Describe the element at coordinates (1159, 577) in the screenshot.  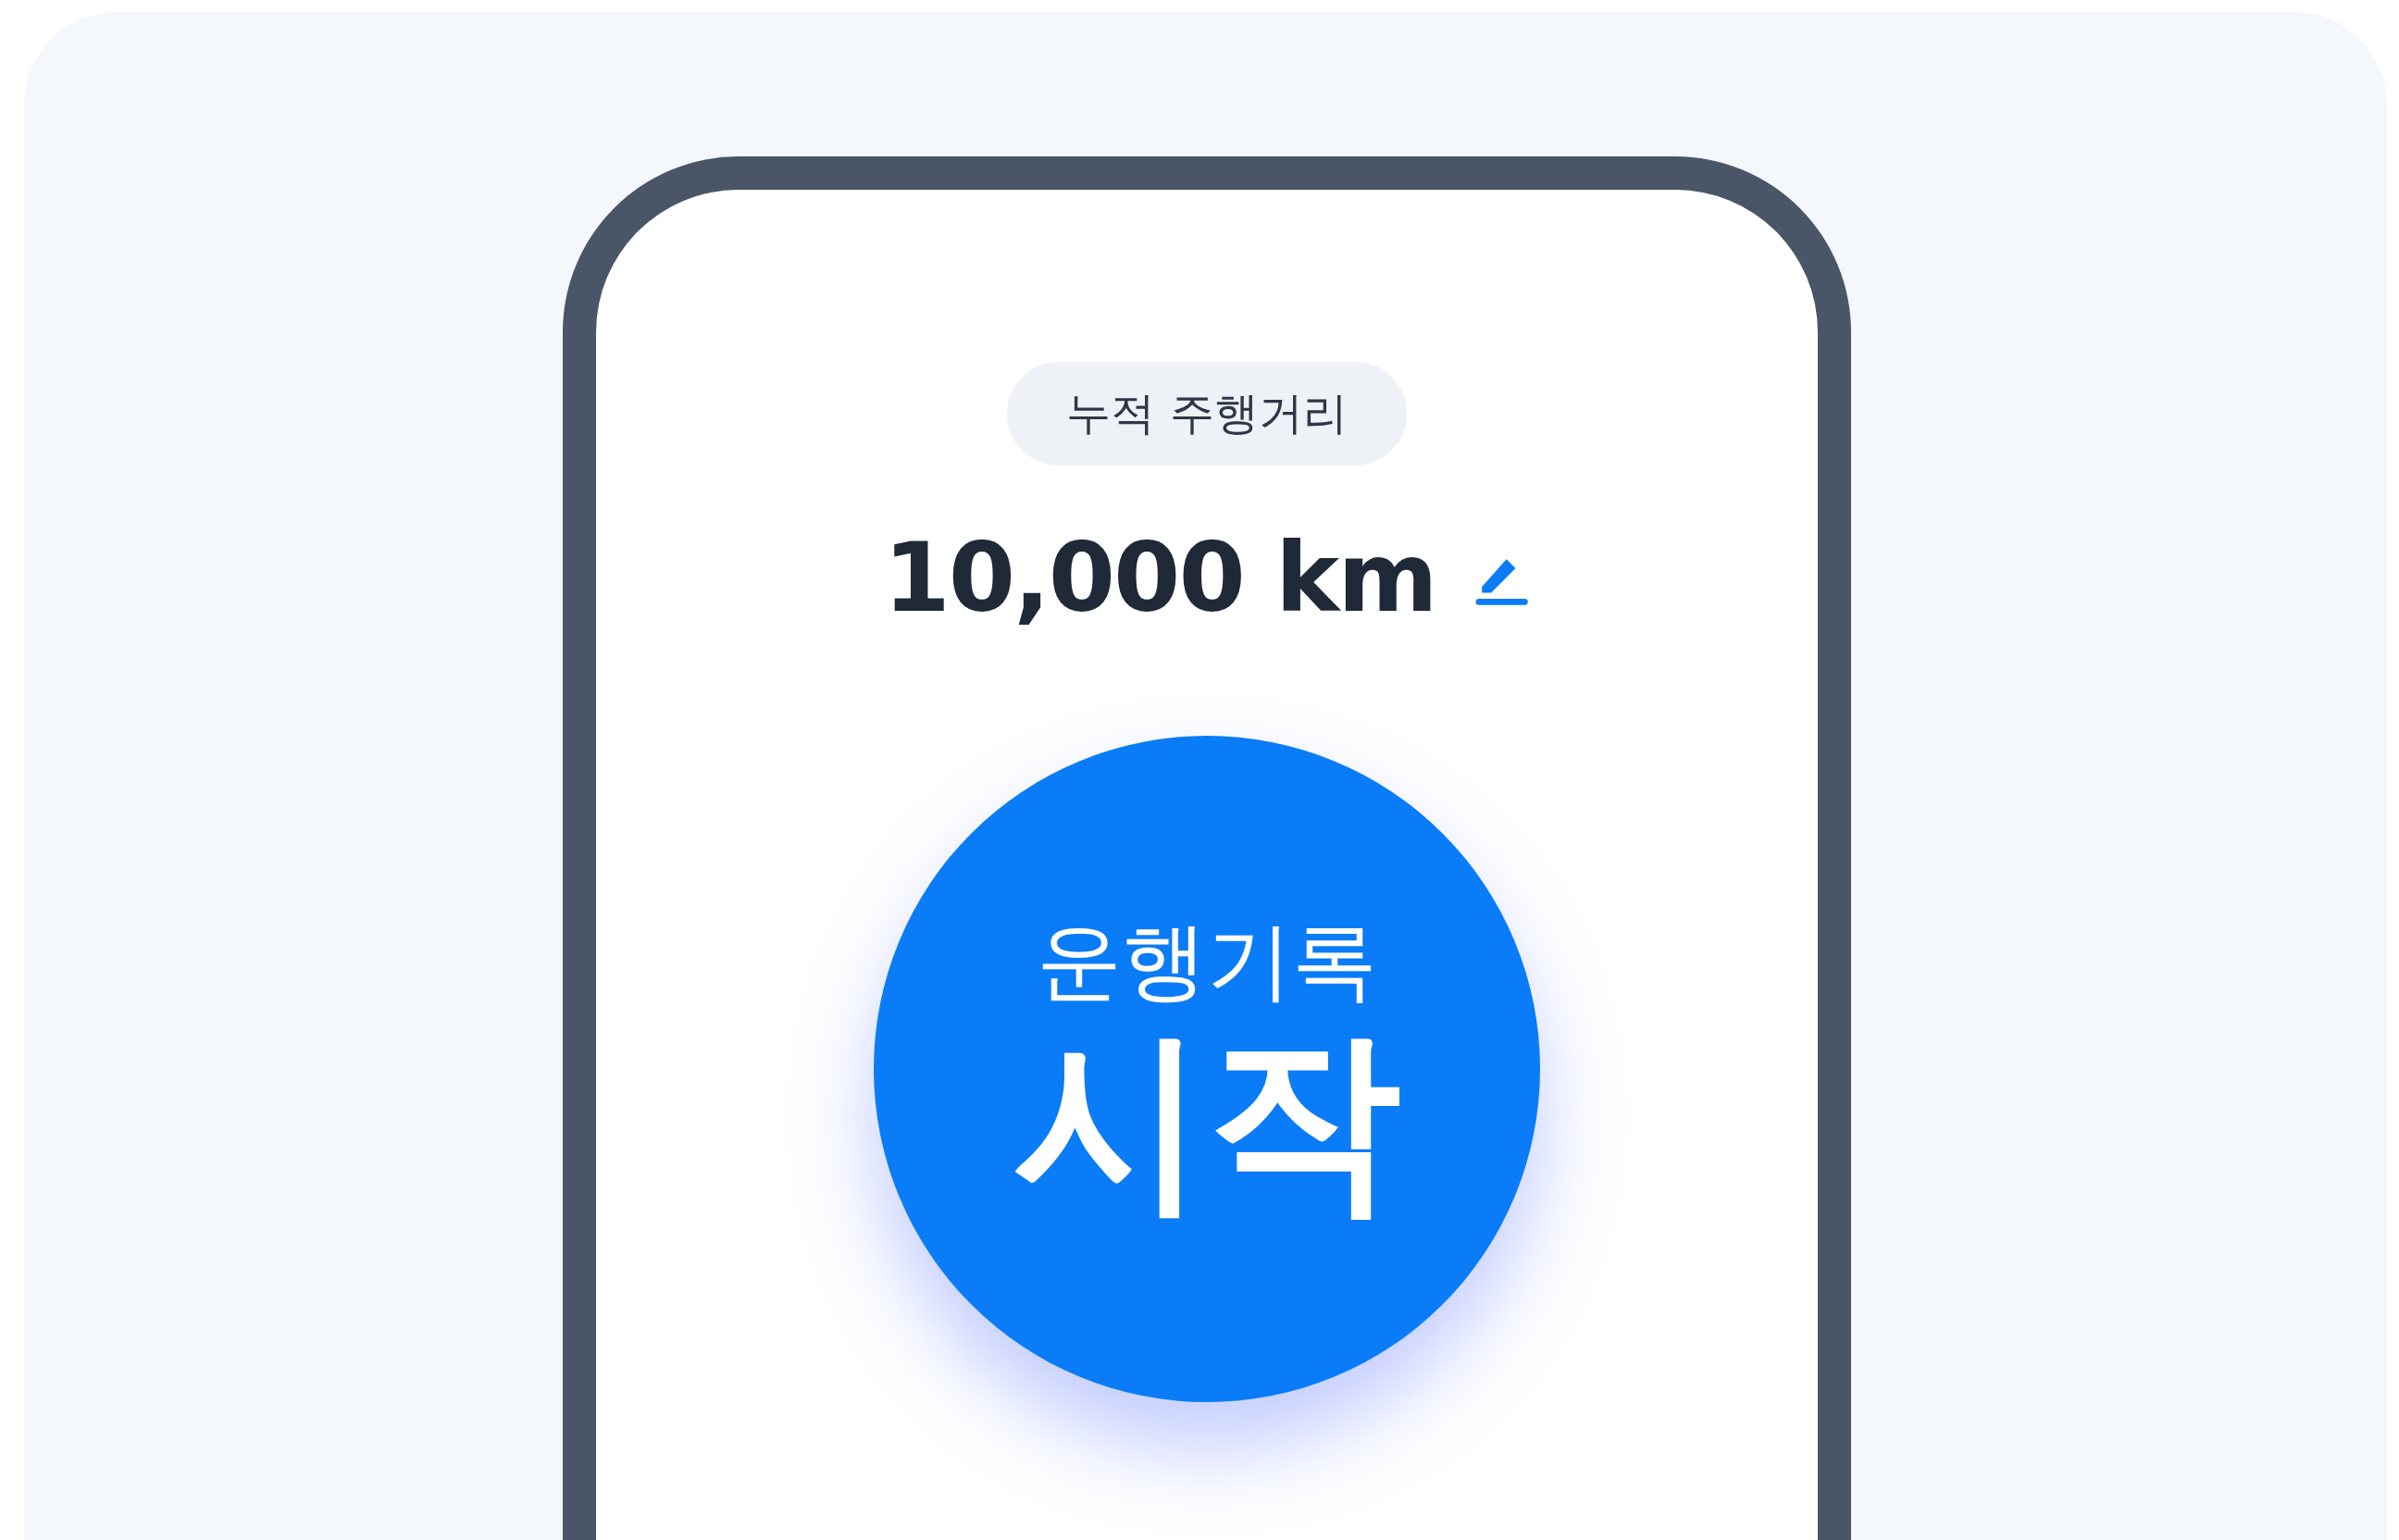
I see `distance-value: 10,000 km` at that location.